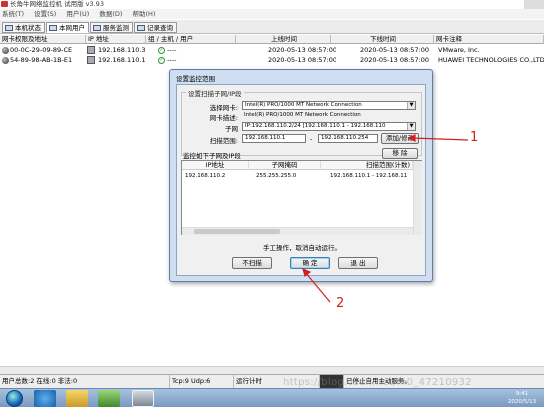 The image size is (544, 407). What do you see at coordinates (474, 137) in the screenshot?
I see `annotation-label-1: 1` at bounding box center [474, 137].